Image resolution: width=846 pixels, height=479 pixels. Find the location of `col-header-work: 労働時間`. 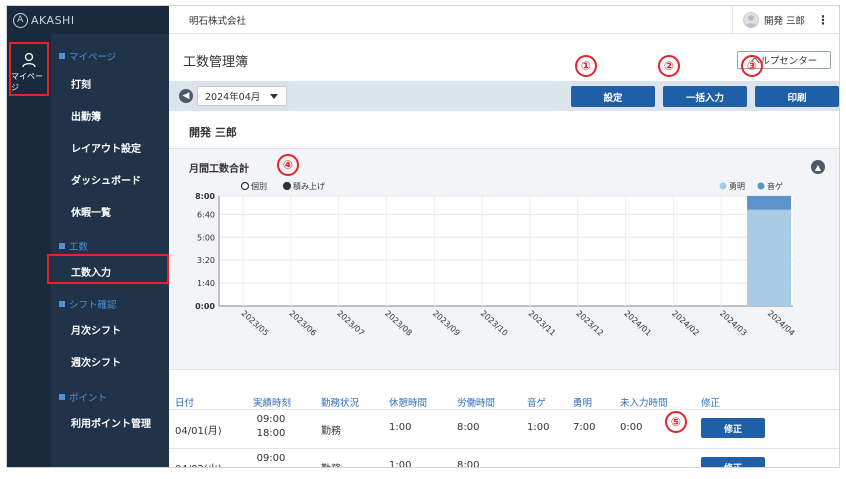

col-header-work: 労働時間 is located at coordinates (476, 403).